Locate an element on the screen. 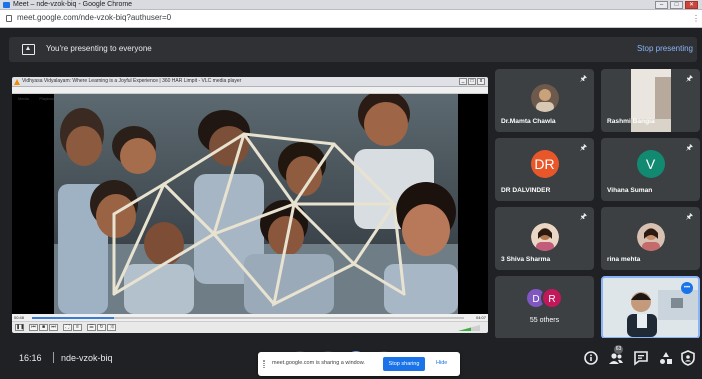 Image resolution: width=702 pixels, height=379 pixels. present-icon is located at coordinates (28, 49).